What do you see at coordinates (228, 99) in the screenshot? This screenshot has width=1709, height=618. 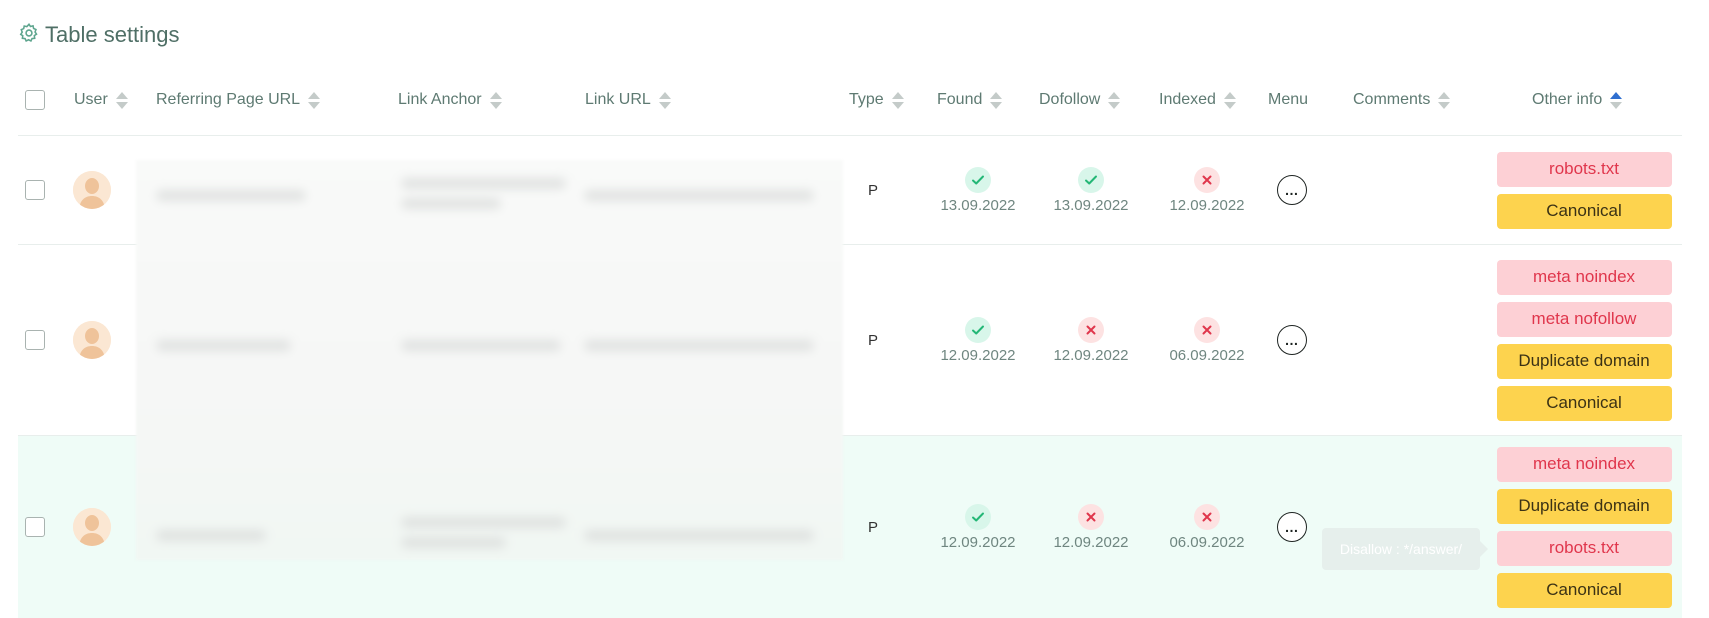 I see `column-label: Referring Page URL` at bounding box center [228, 99].